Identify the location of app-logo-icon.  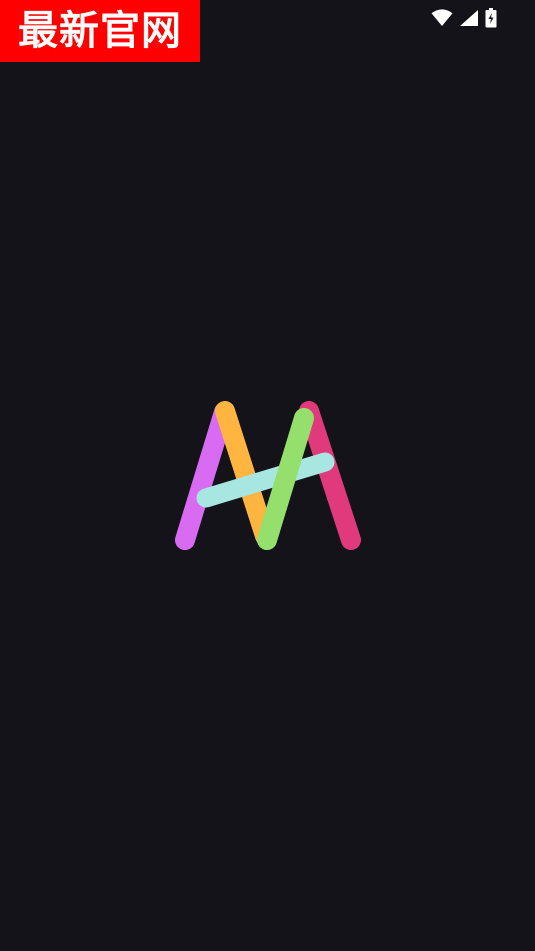
(268, 476).